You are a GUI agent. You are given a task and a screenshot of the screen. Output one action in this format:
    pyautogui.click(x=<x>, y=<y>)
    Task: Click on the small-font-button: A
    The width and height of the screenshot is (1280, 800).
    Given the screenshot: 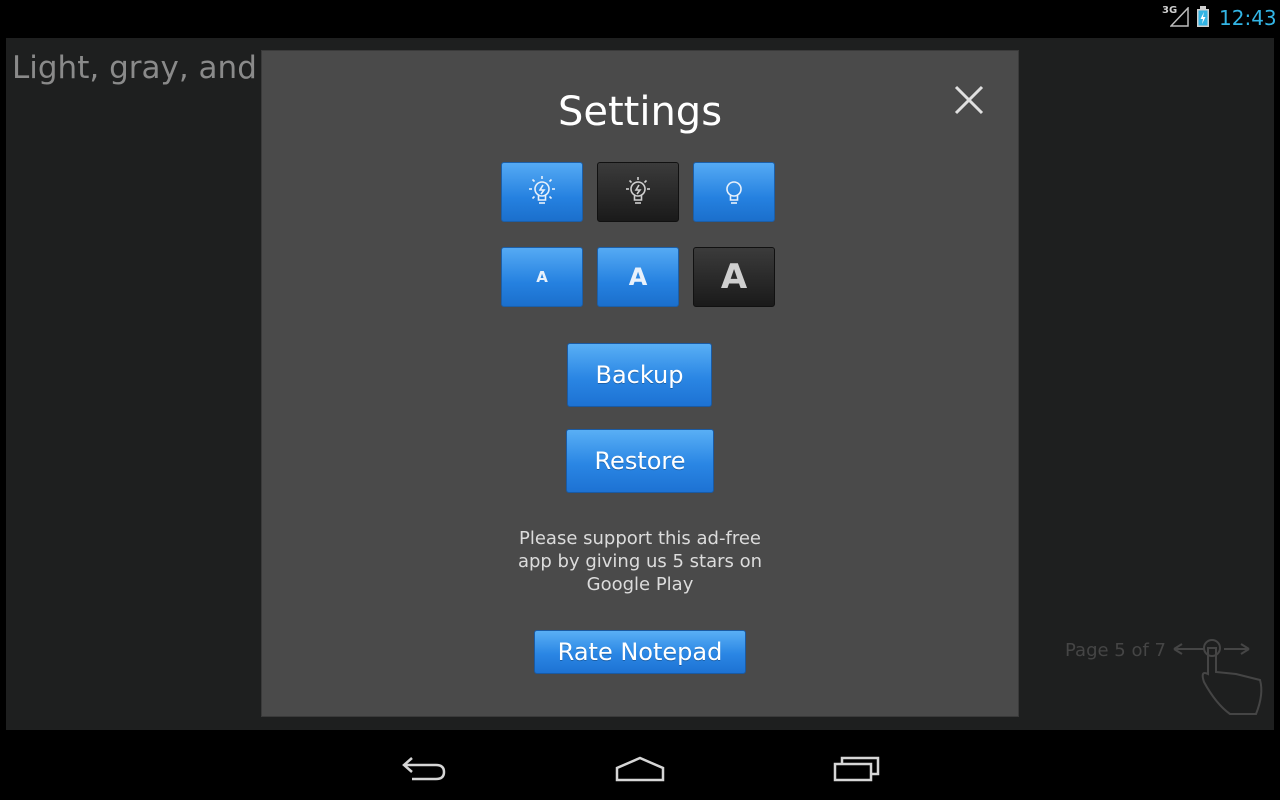 What is the action you would take?
    pyautogui.click(x=542, y=277)
    